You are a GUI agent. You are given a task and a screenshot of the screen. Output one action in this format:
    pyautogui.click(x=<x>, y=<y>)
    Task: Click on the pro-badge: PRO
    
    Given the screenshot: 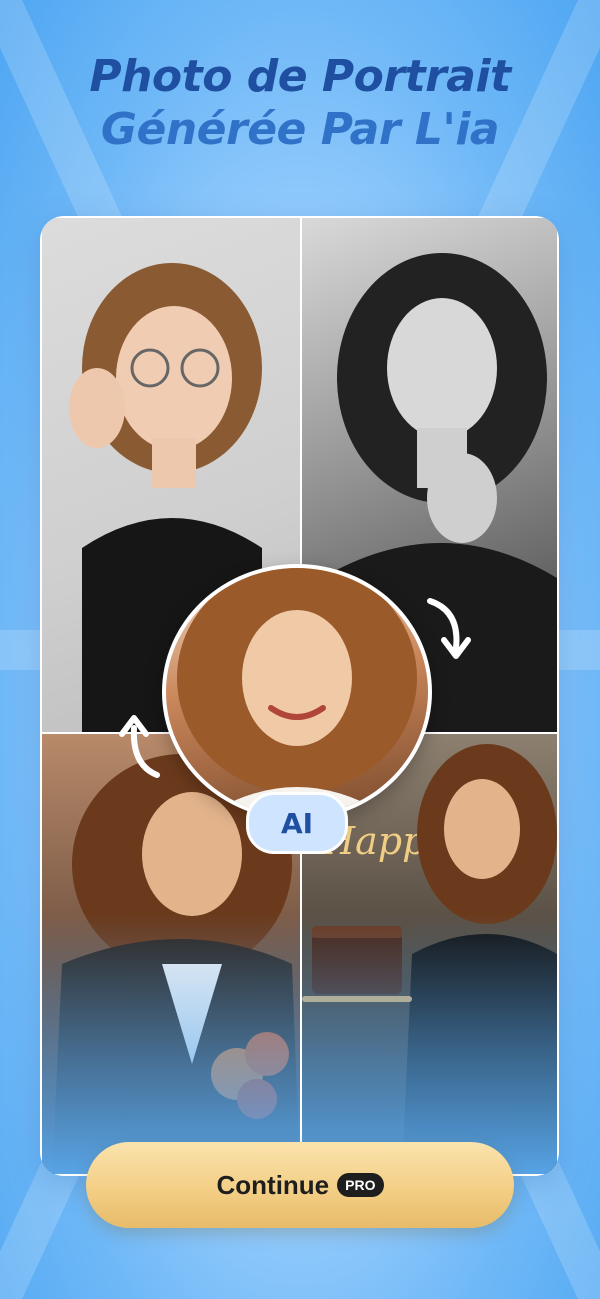 What is the action you would take?
    pyautogui.click(x=360, y=1185)
    